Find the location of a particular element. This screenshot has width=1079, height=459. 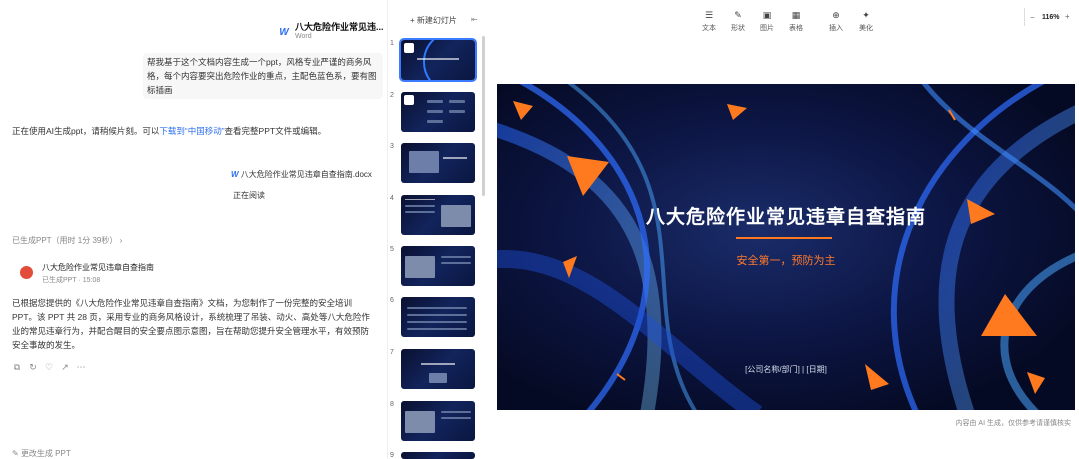

slide-number: 7 is located at coordinates (392, 352).